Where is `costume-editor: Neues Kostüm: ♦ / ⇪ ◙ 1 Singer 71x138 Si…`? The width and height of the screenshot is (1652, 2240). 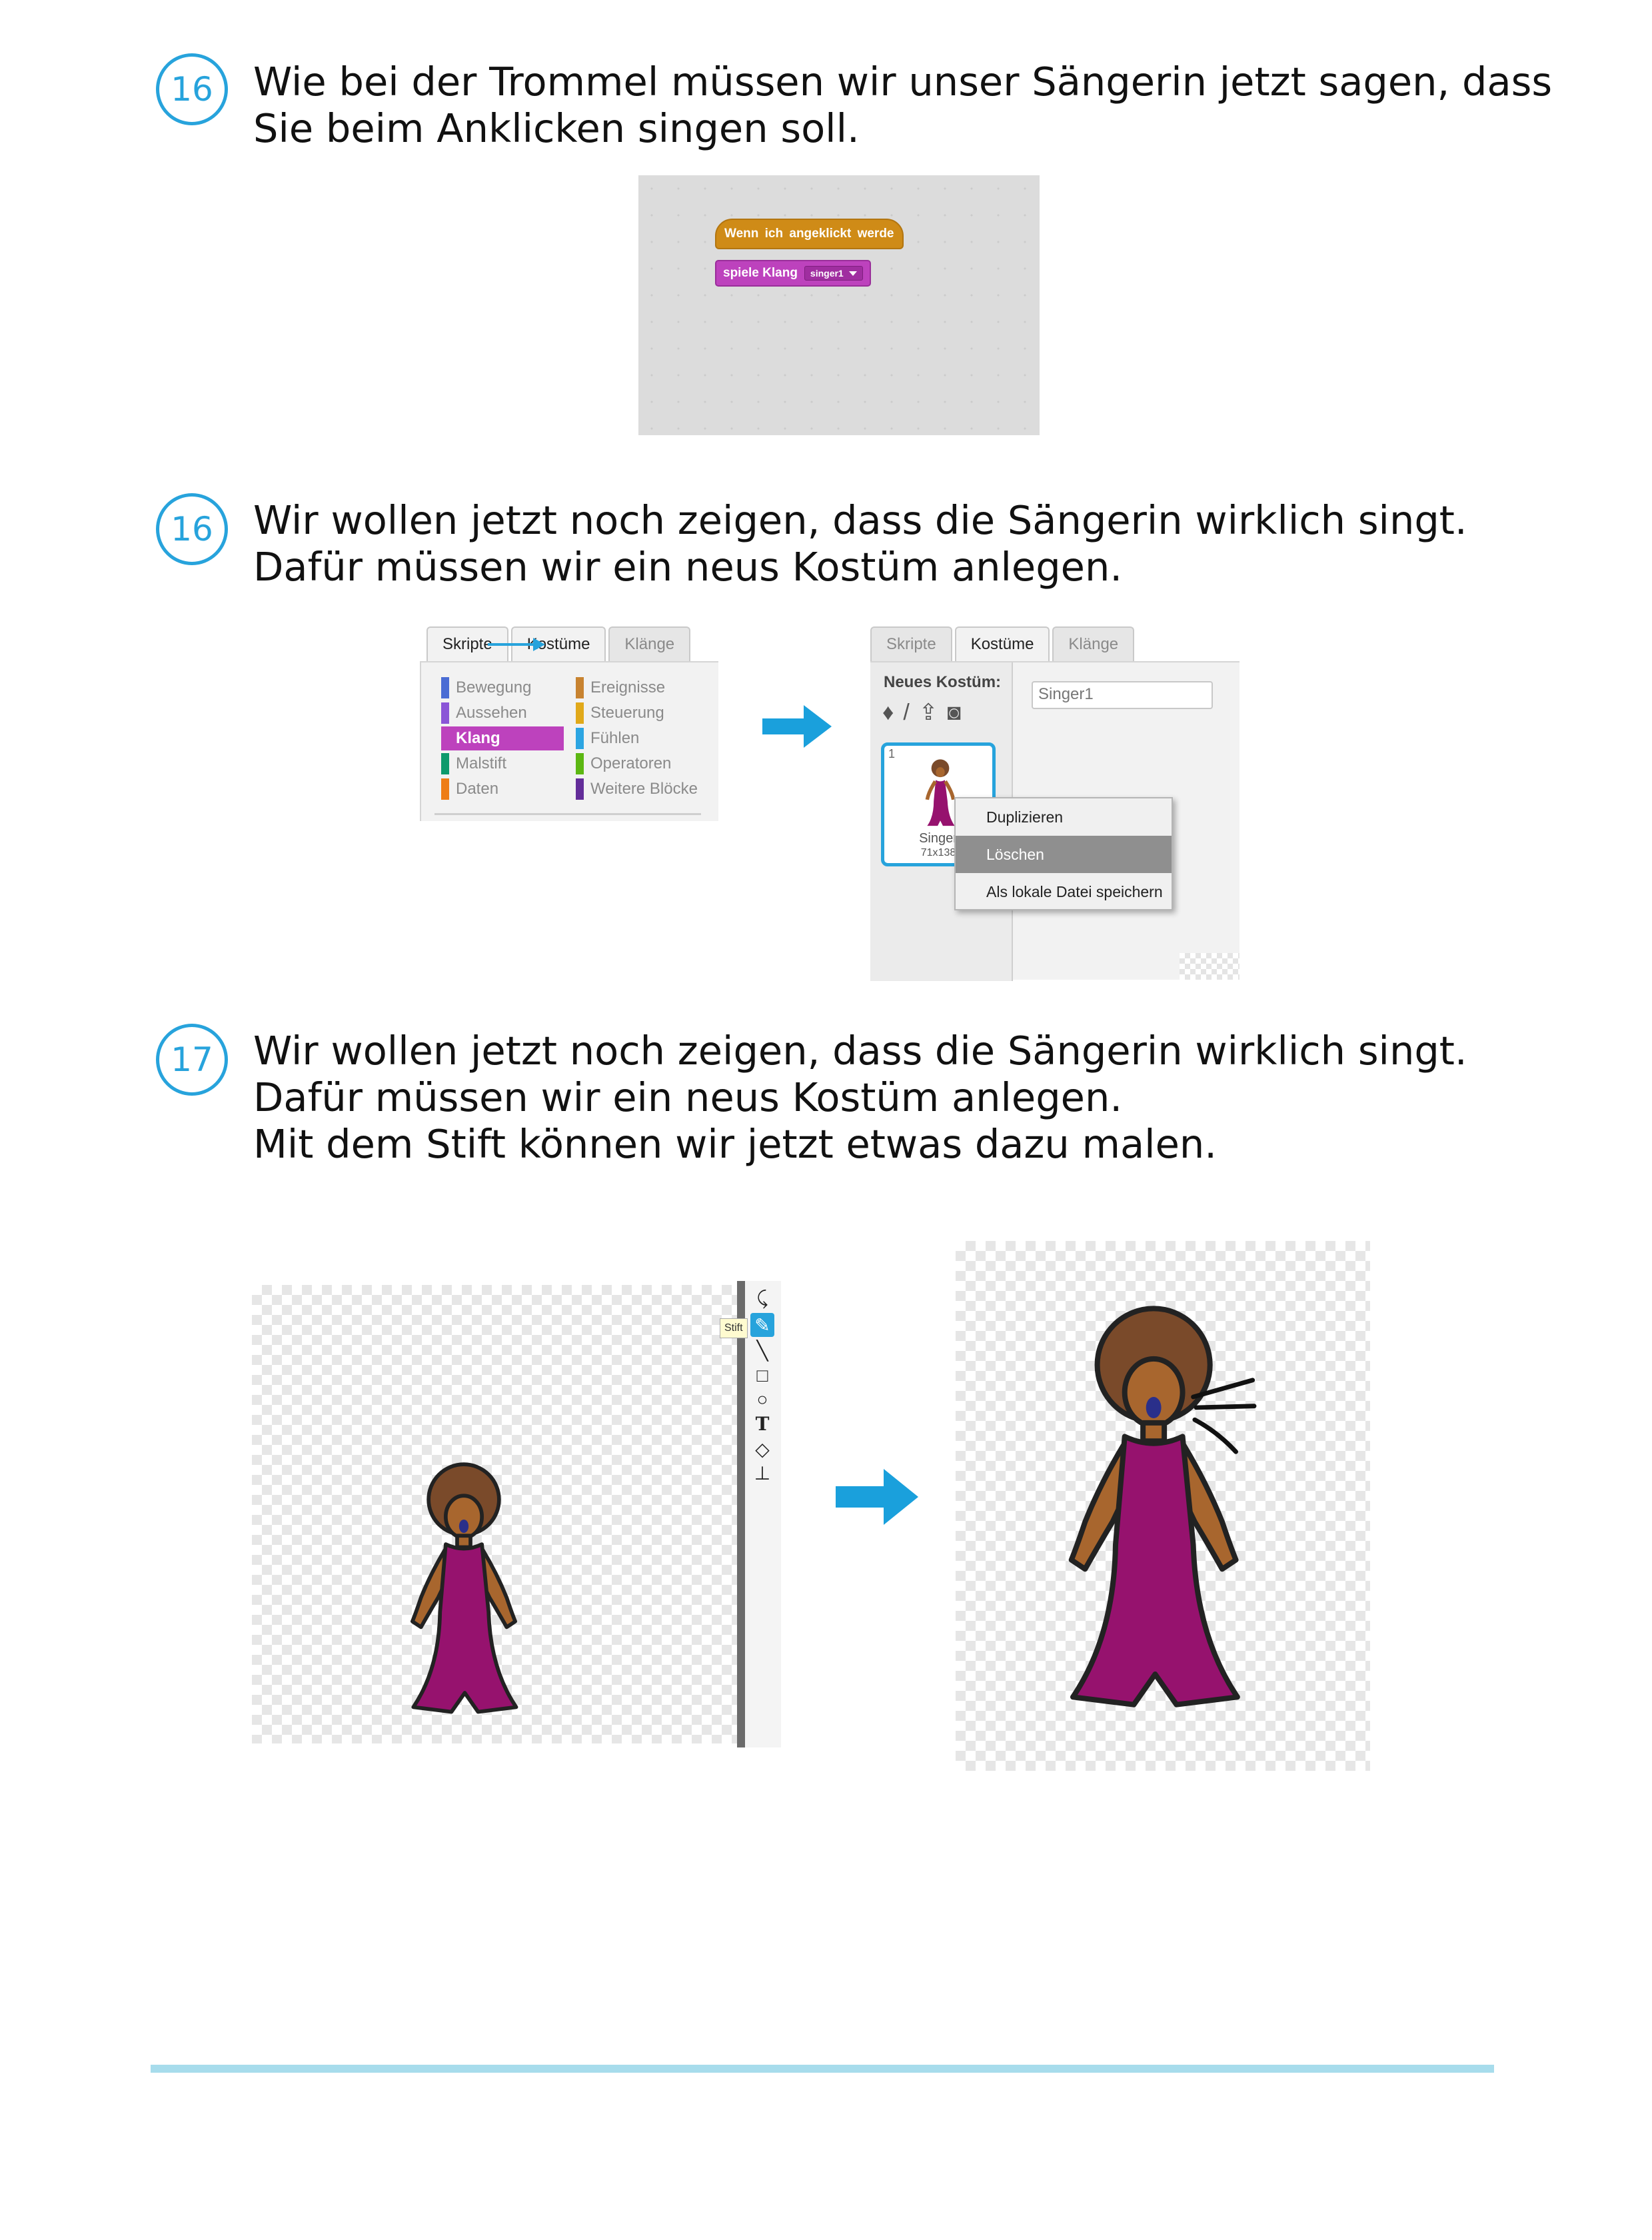 costume-editor: Neues Kostüm: ♦ / ⇪ ◙ 1 Singer 71x138 Si… is located at coordinates (1054, 821).